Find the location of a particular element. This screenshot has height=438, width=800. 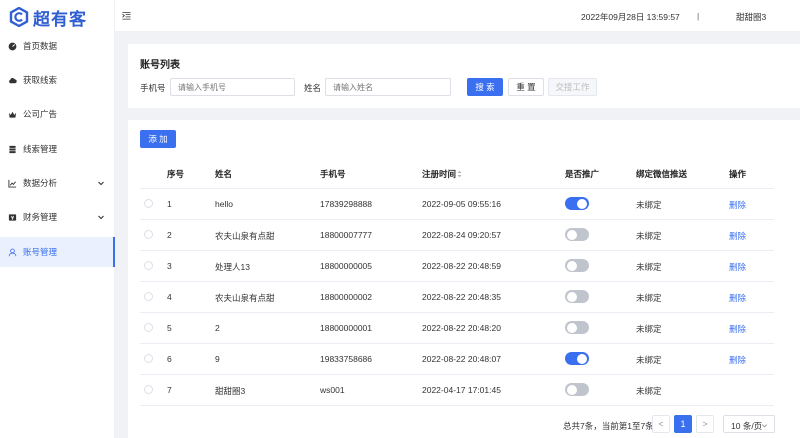

sidebar-item-dashboard: 首页数据 is located at coordinates (57, 46).